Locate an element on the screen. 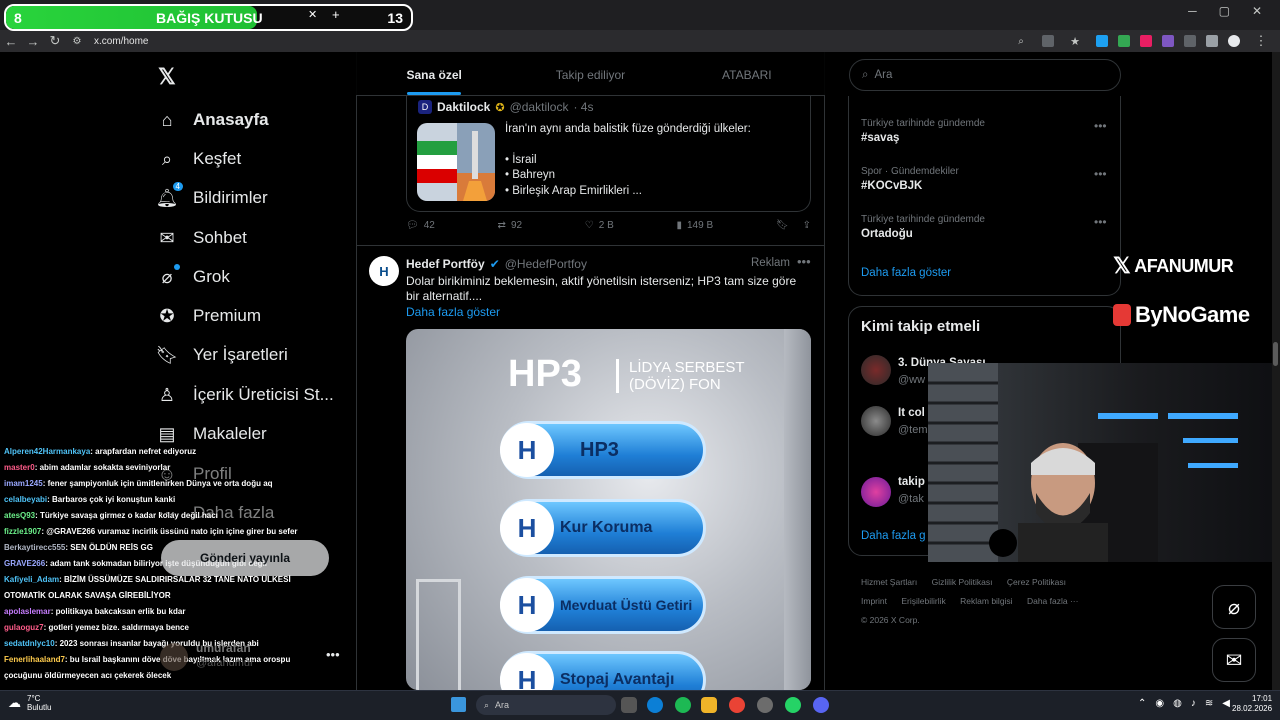 This screenshot has width=1280, height=720. plus-icon: + is located at coordinates (336, 14).